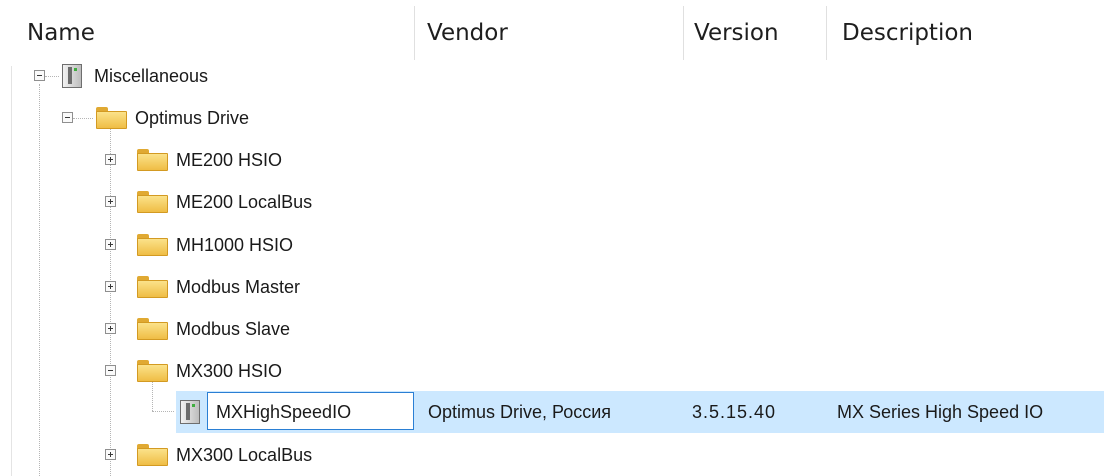 This screenshot has height=476, width=1104. Describe the element at coordinates (235, 245) in the screenshot. I see `tree-item-label: MH1000 HSIO` at that location.